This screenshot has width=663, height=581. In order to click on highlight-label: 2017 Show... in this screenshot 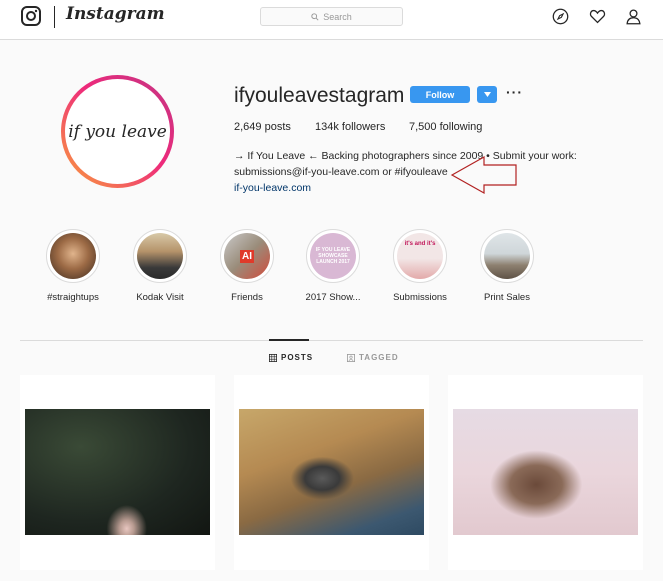, I will do `click(333, 297)`.